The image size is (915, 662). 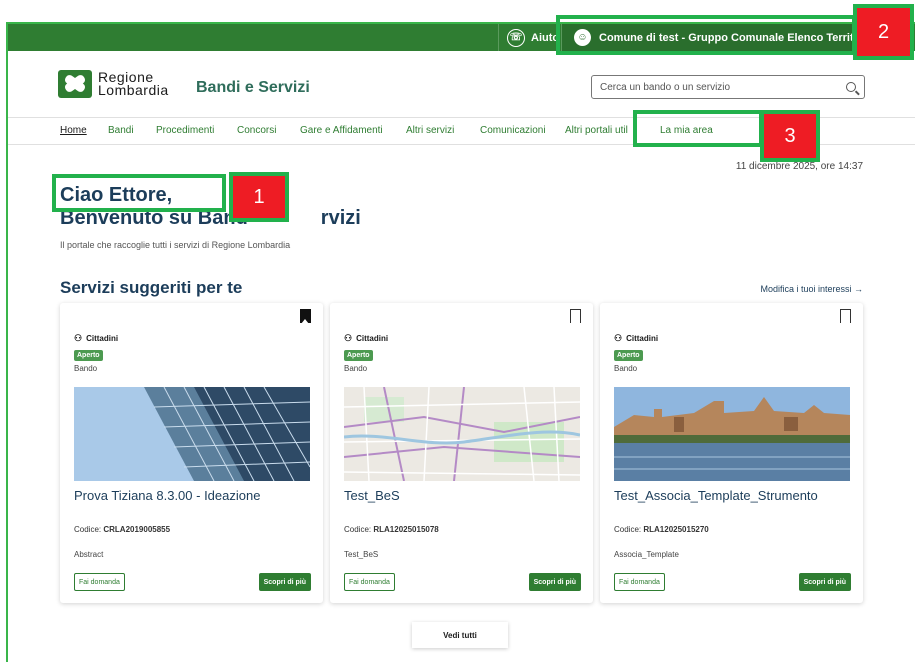 What do you see at coordinates (192, 434) in the screenshot?
I see `card-image-building` at bounding box center [192, 434].